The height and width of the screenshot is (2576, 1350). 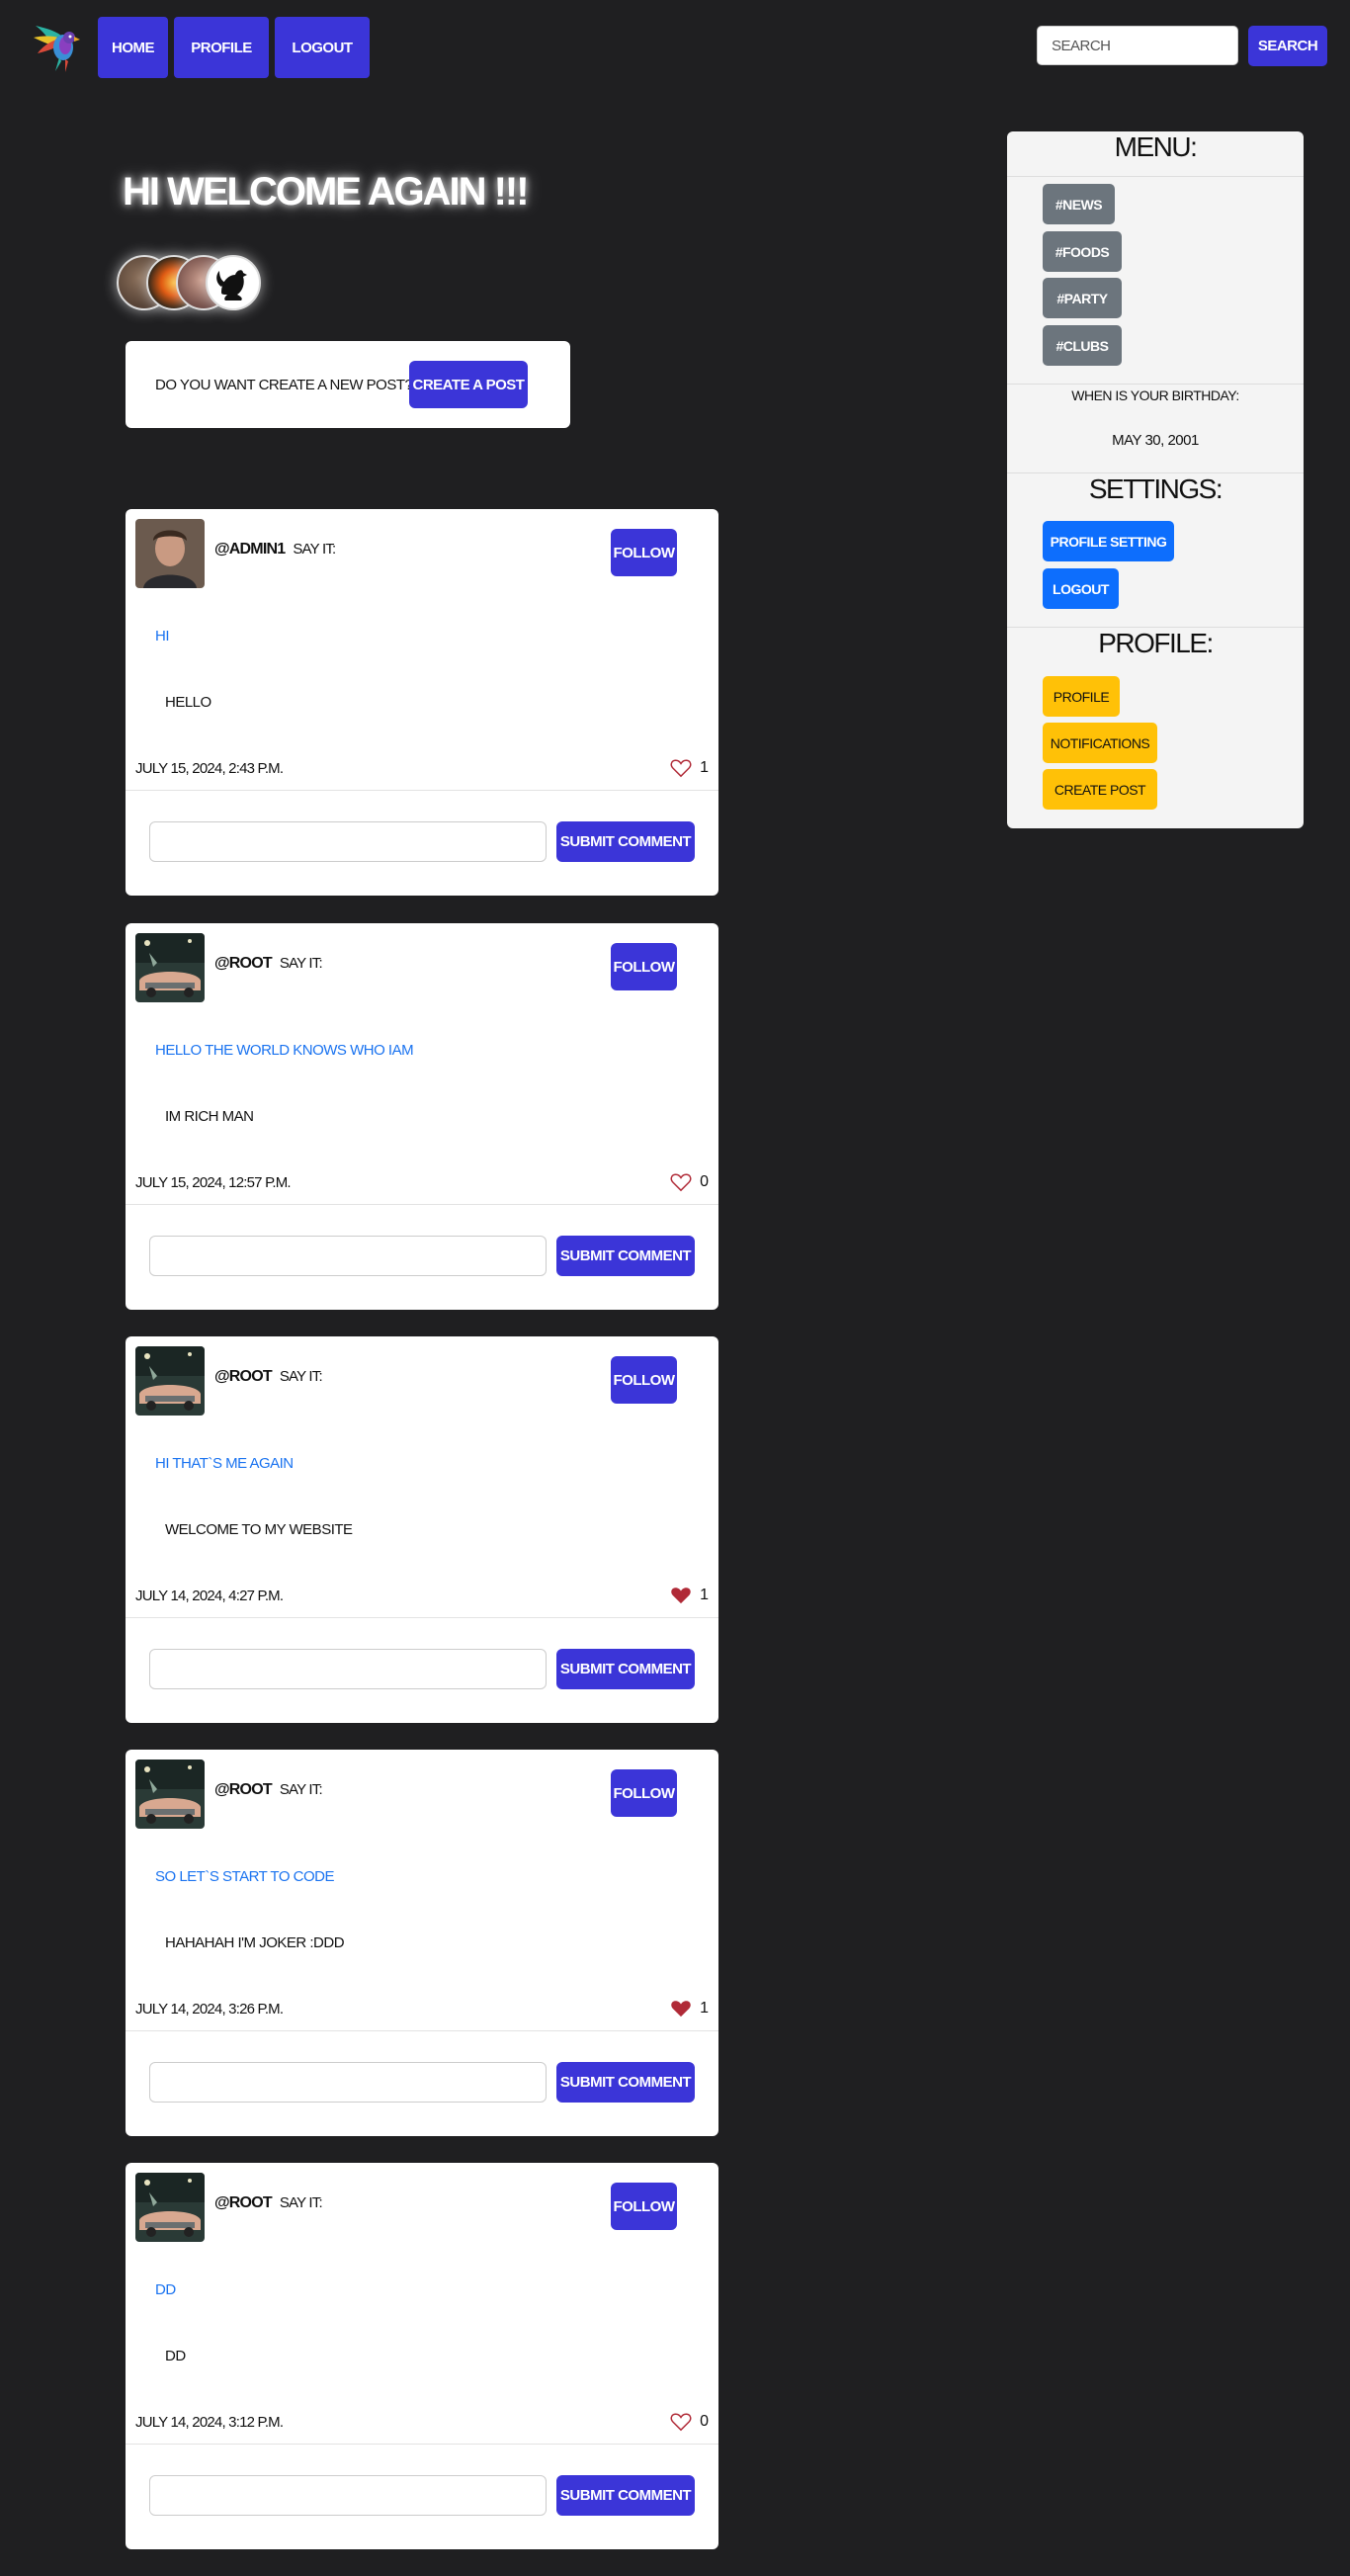 I want to click on nav-home-button: Home, so click(x=133, y=47).